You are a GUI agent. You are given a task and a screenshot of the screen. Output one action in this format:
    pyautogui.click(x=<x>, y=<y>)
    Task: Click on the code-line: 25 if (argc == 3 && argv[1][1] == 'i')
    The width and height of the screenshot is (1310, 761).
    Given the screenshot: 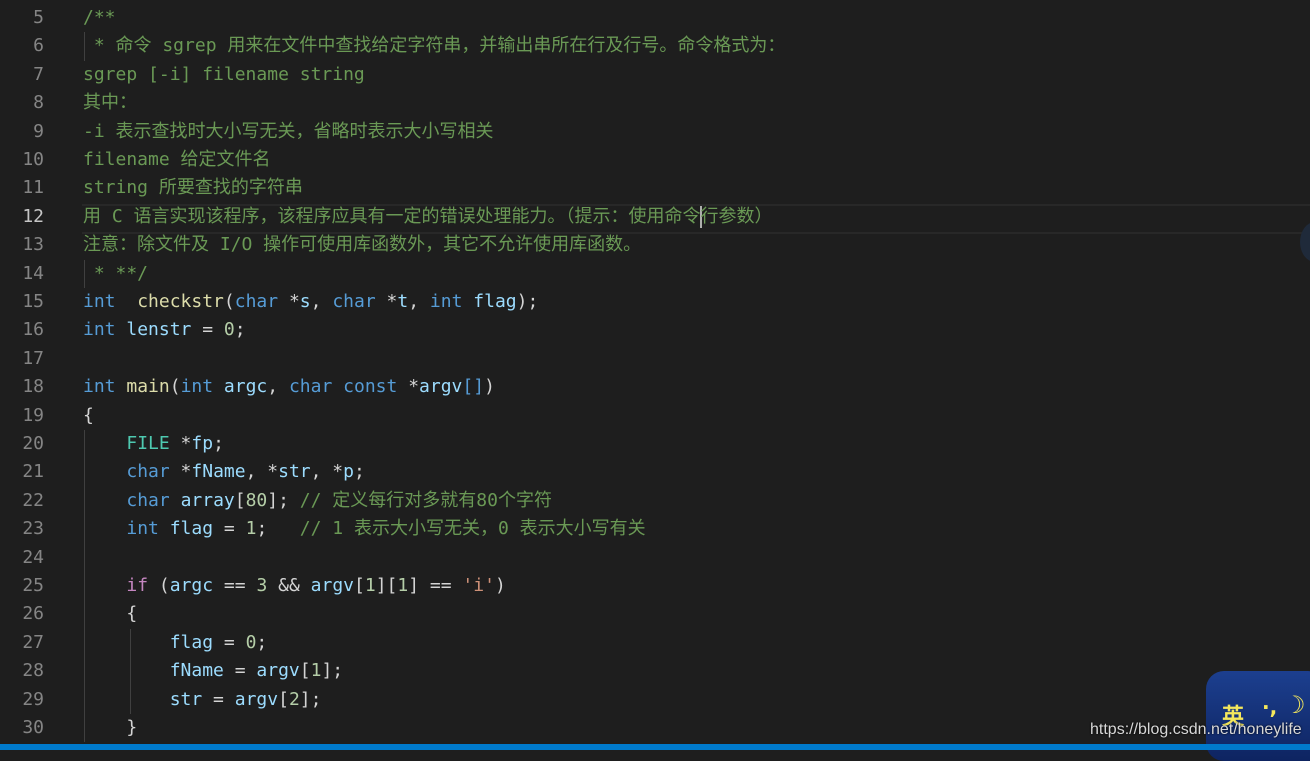 What is the action you would take?
    pyautogui.click(x=655, y=586)
    